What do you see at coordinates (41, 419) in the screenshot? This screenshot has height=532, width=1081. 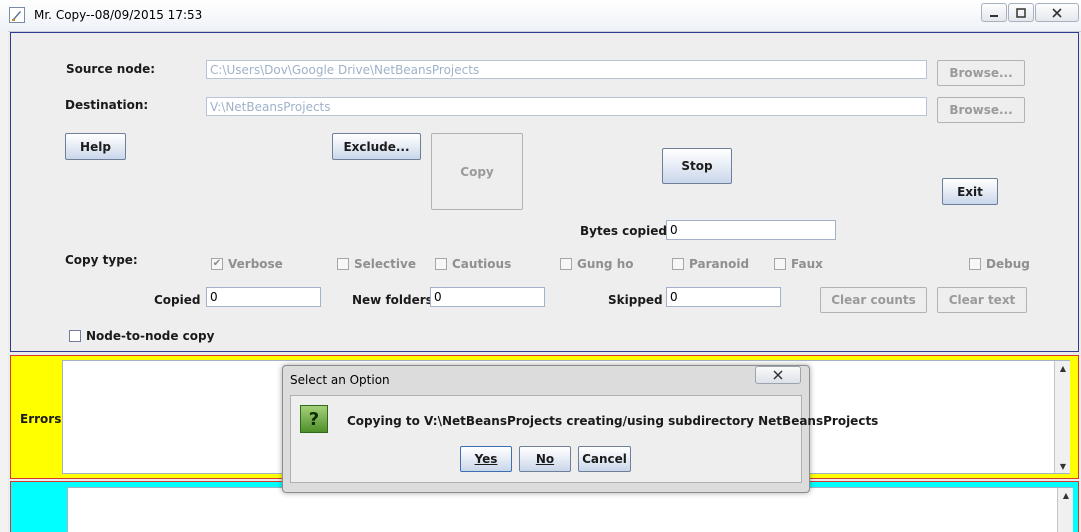 I see `errors-label: Errors` at bounding box center [41, 419].